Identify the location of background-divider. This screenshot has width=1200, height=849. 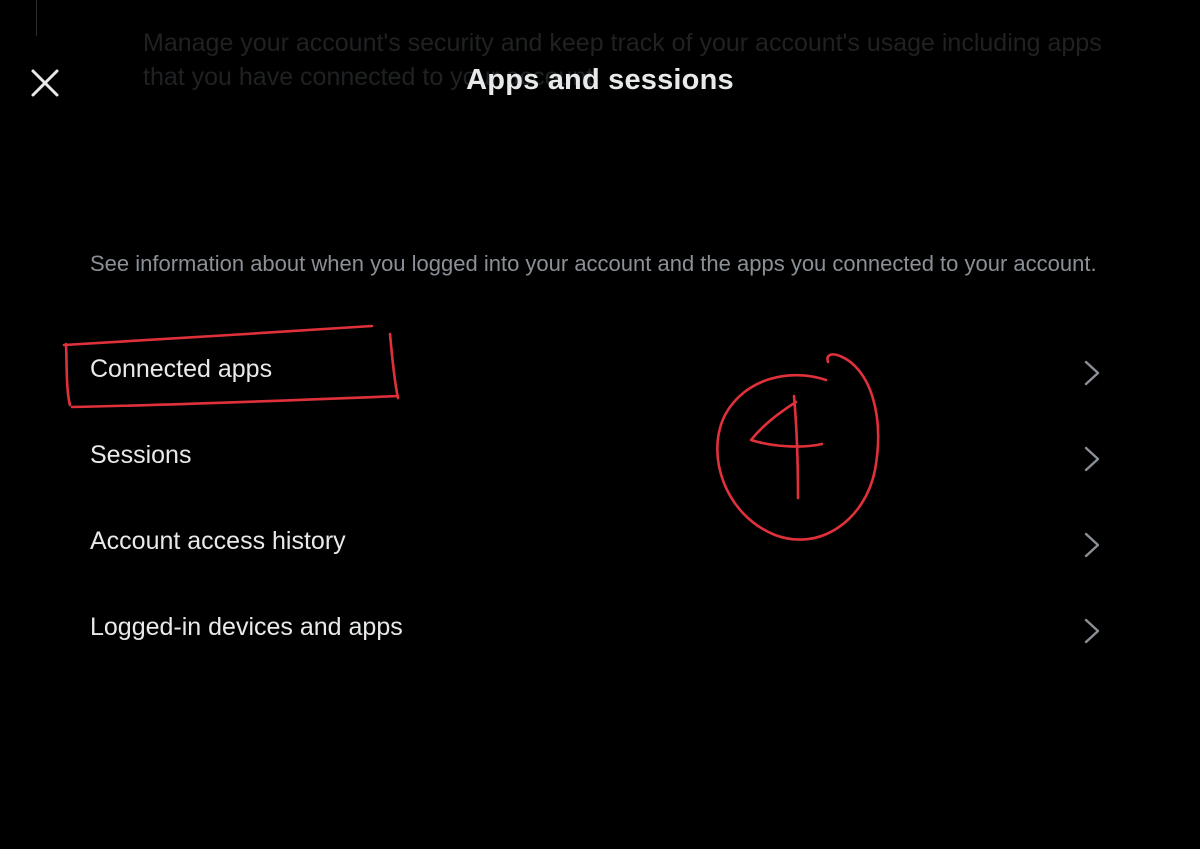
(36, 18).